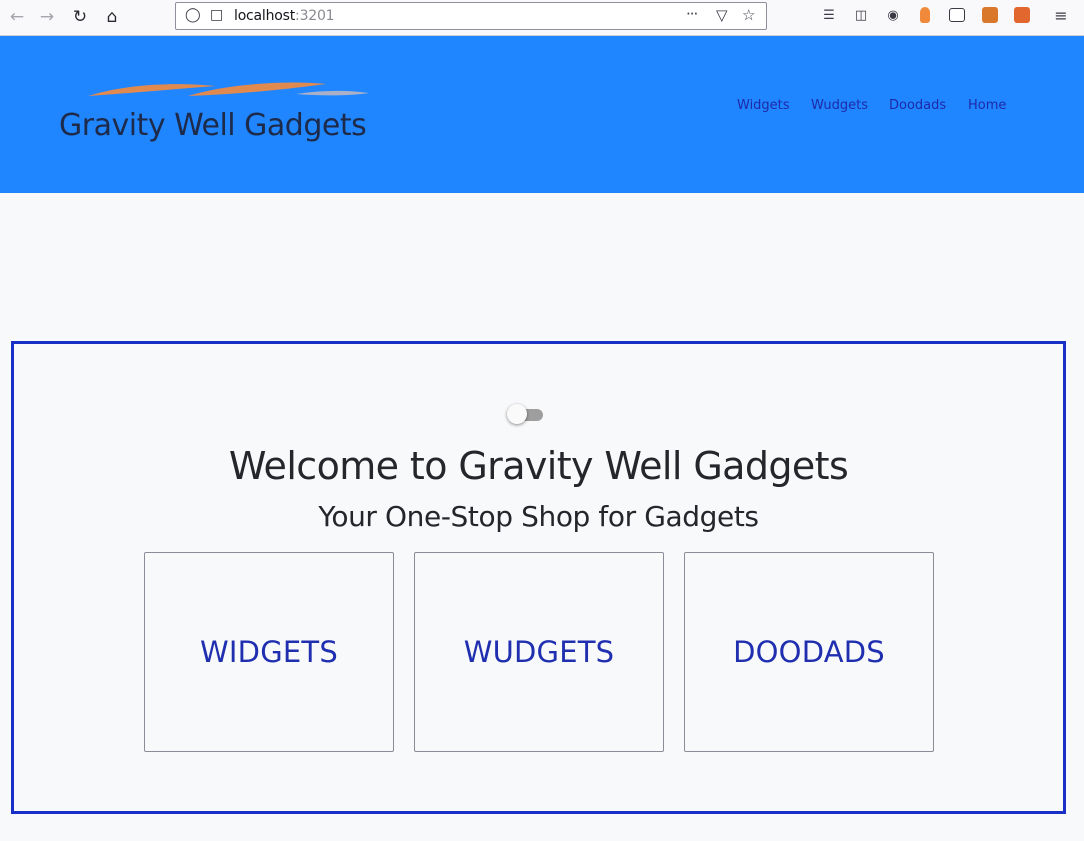  Describe the element at coordinates (990, 15) in the screenshot. I see `extension-fox-icon` at that location.